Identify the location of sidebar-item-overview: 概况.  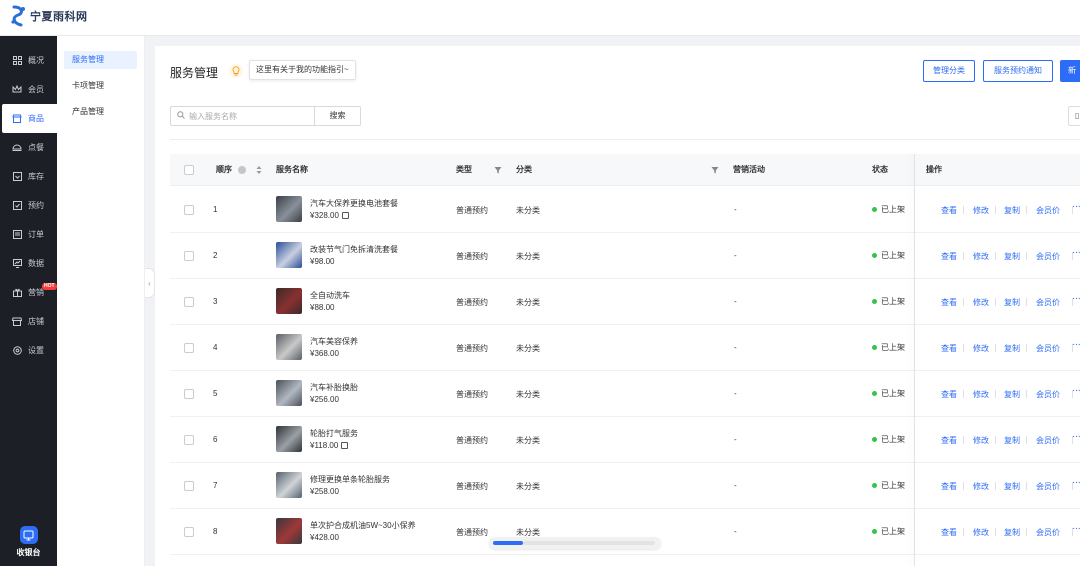
(28, 60).